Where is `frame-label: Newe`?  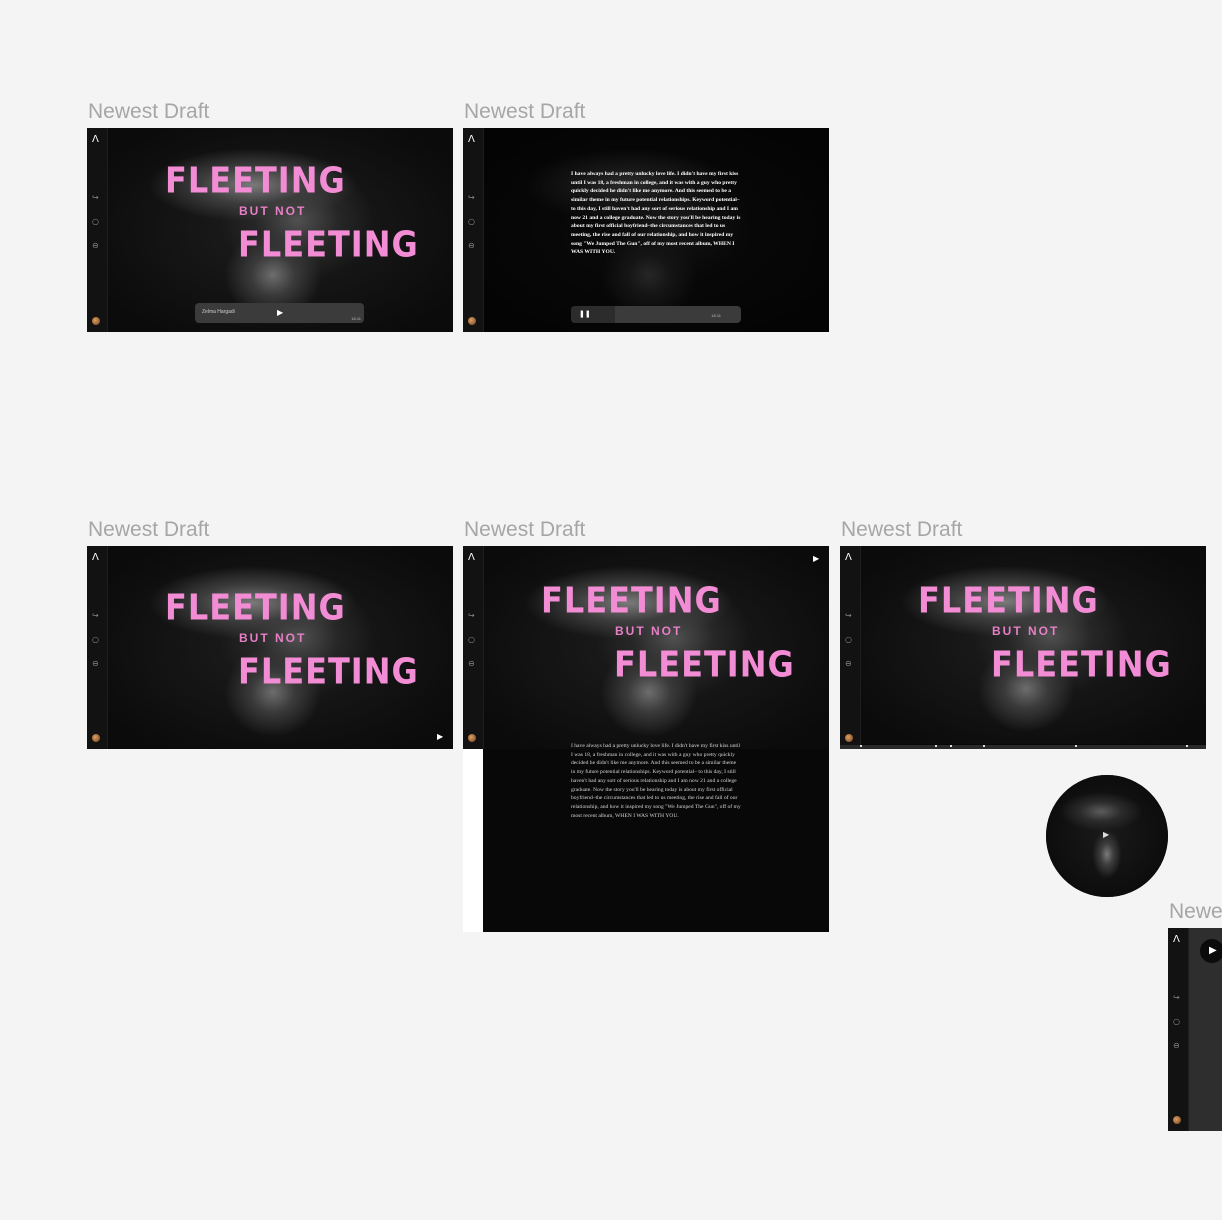 frame-label: Newe is located at coordinates (1195, 911).